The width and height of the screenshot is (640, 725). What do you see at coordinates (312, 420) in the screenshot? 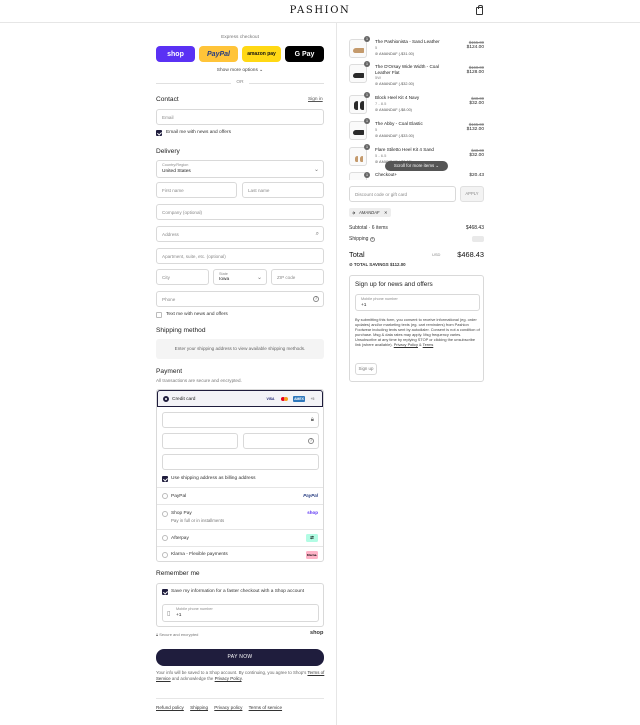
I see `lock-icon: 🔒︎` at bounding box center [312, 420].